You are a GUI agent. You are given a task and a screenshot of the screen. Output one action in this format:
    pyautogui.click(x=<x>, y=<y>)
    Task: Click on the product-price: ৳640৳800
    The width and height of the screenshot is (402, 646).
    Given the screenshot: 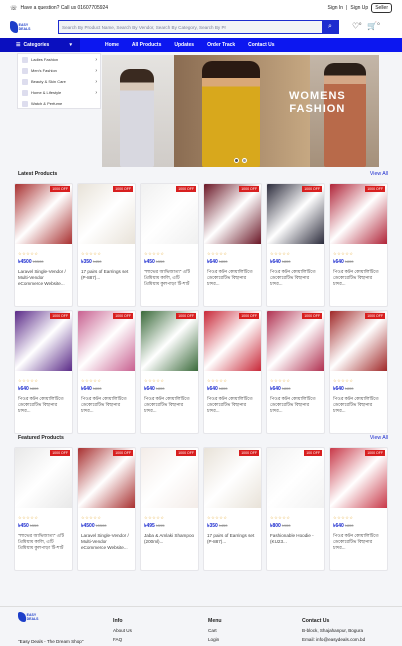 What is the action you would take?
    pyautogui.click(x=154, y=389)
    